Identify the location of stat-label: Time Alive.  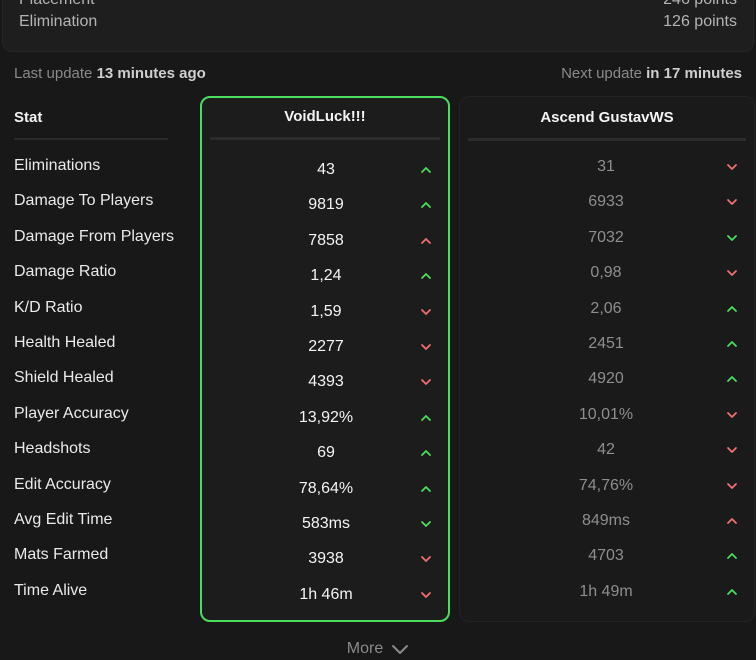
(51, 590).